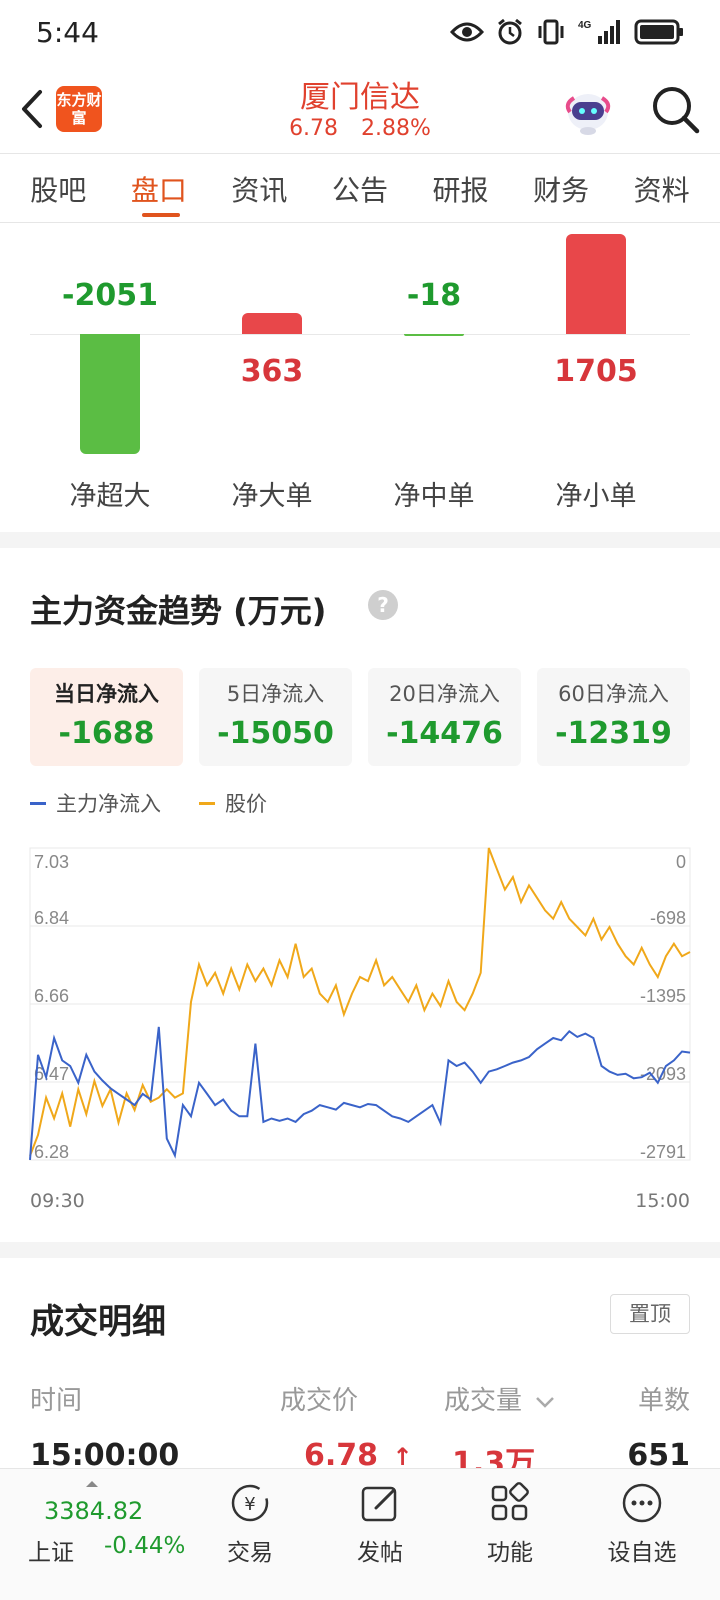 Image resolution: width=720 pixels, height=1600 pixels. What do you see at coordinates (246, 804) in the screenshot?
I see `legend-label: 股价` at bounding box center [246, 804].